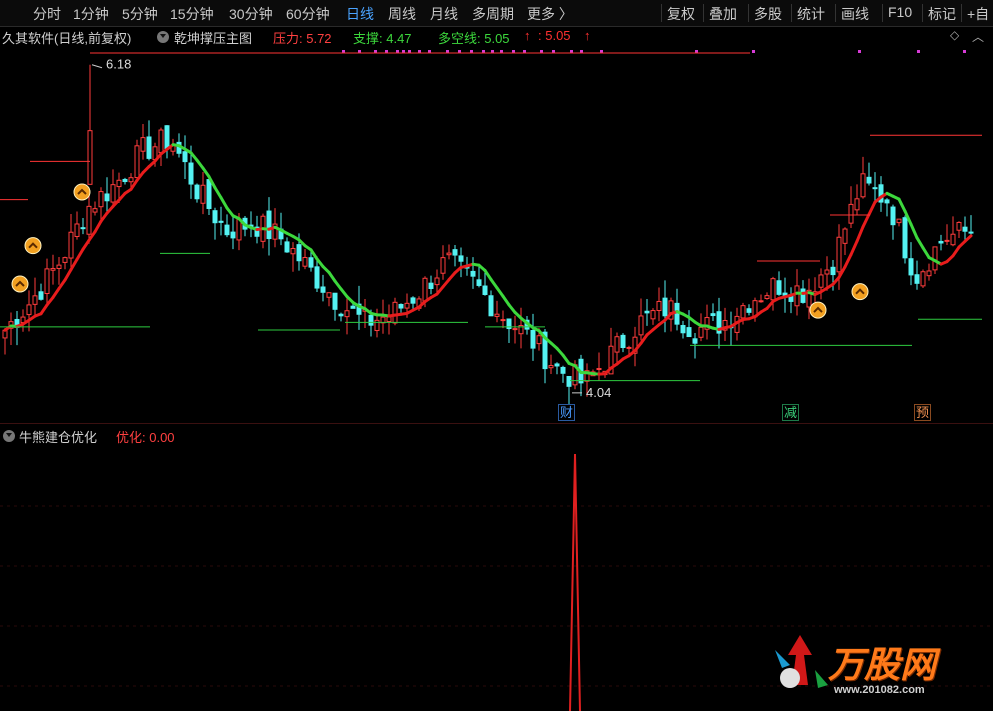 This screenshot has width=993, height=711. Describe the element at coordinates (360, 14) in the screenshot. I see `period-tab-6: 日线` at that location.